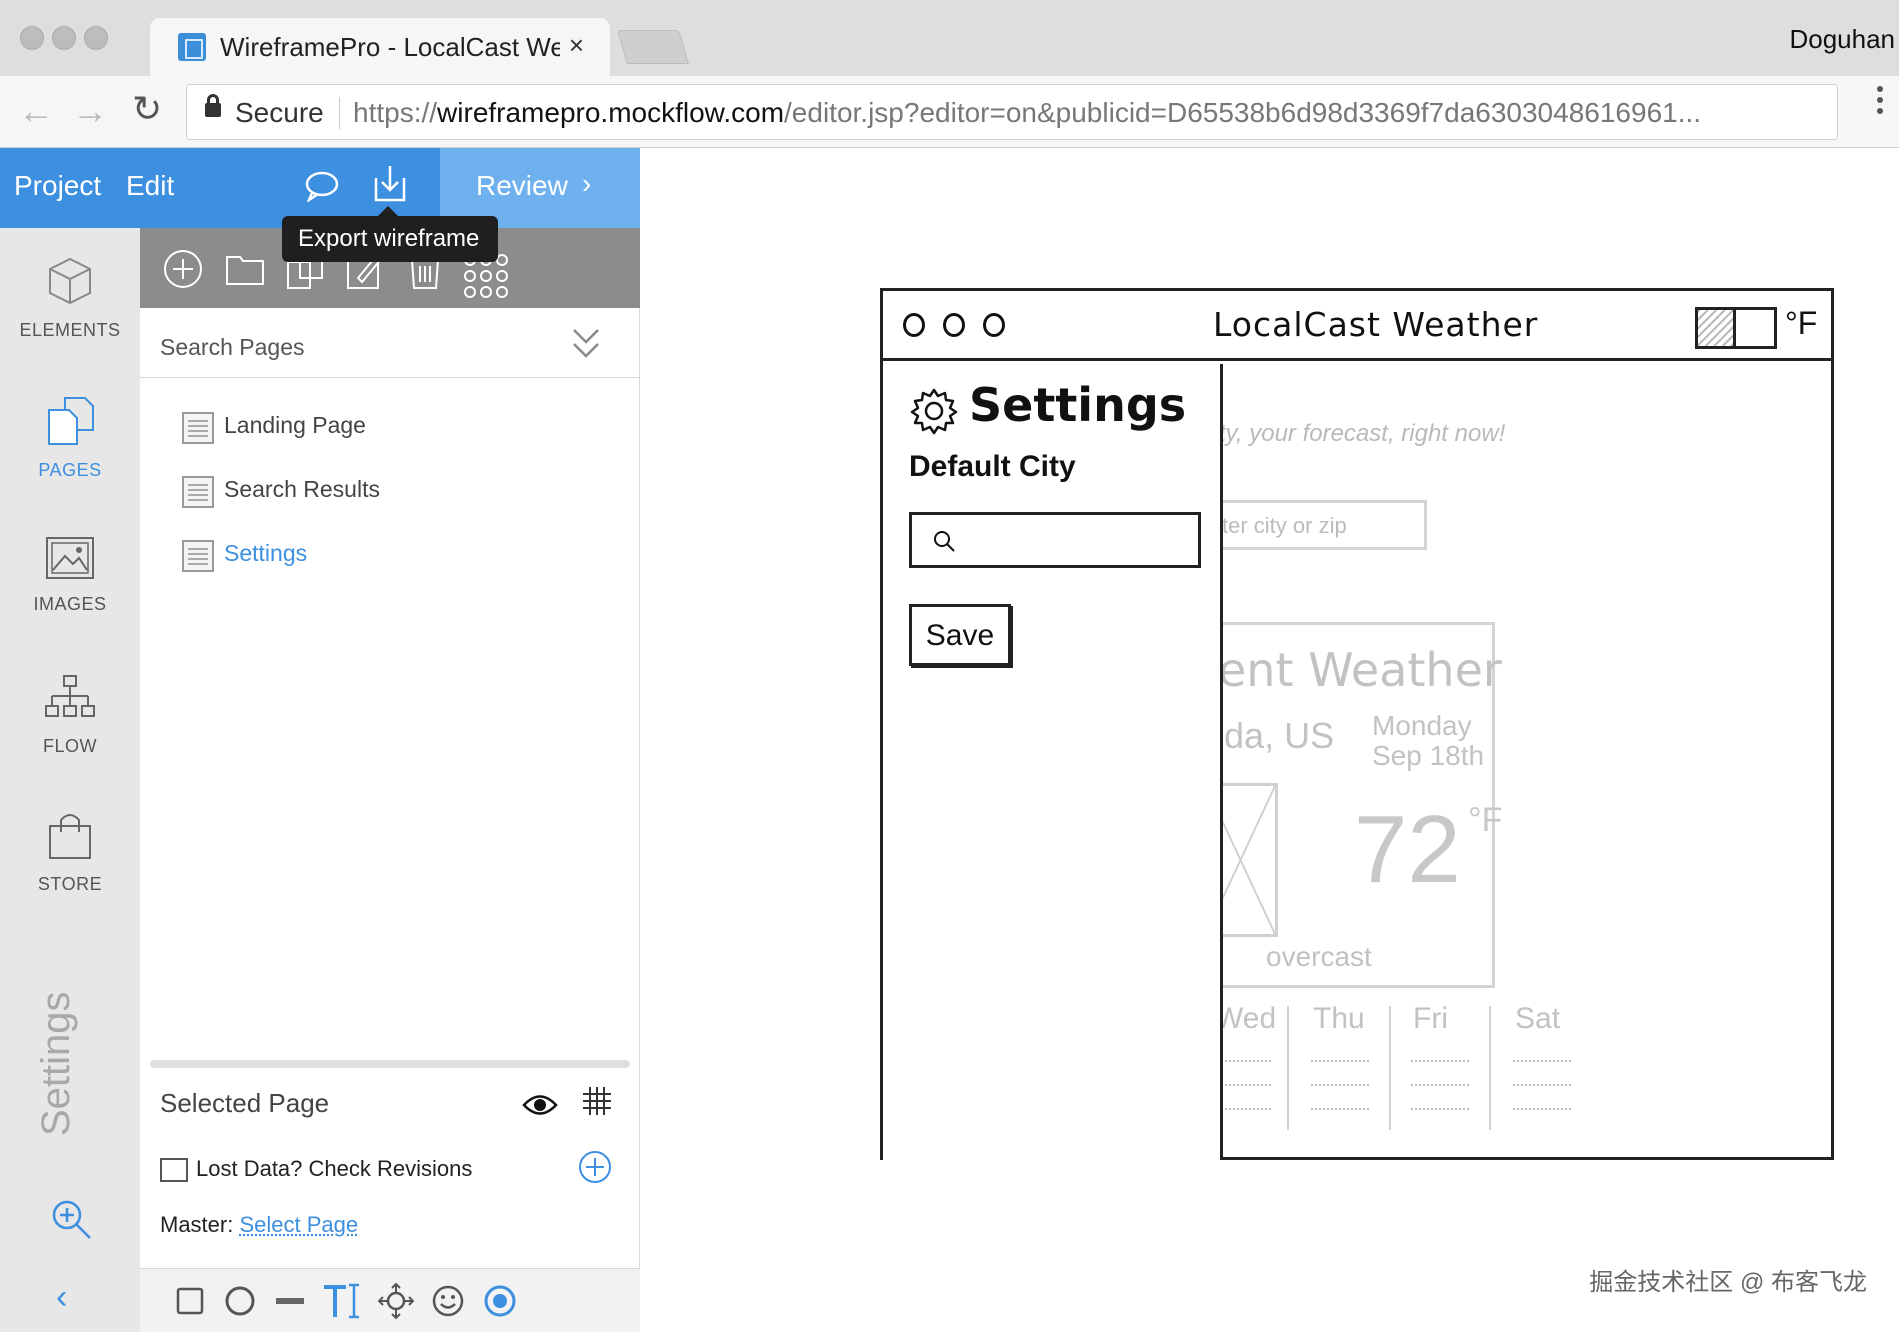  I want to click on rail-item-images: IMAGES, so click(70, 575).